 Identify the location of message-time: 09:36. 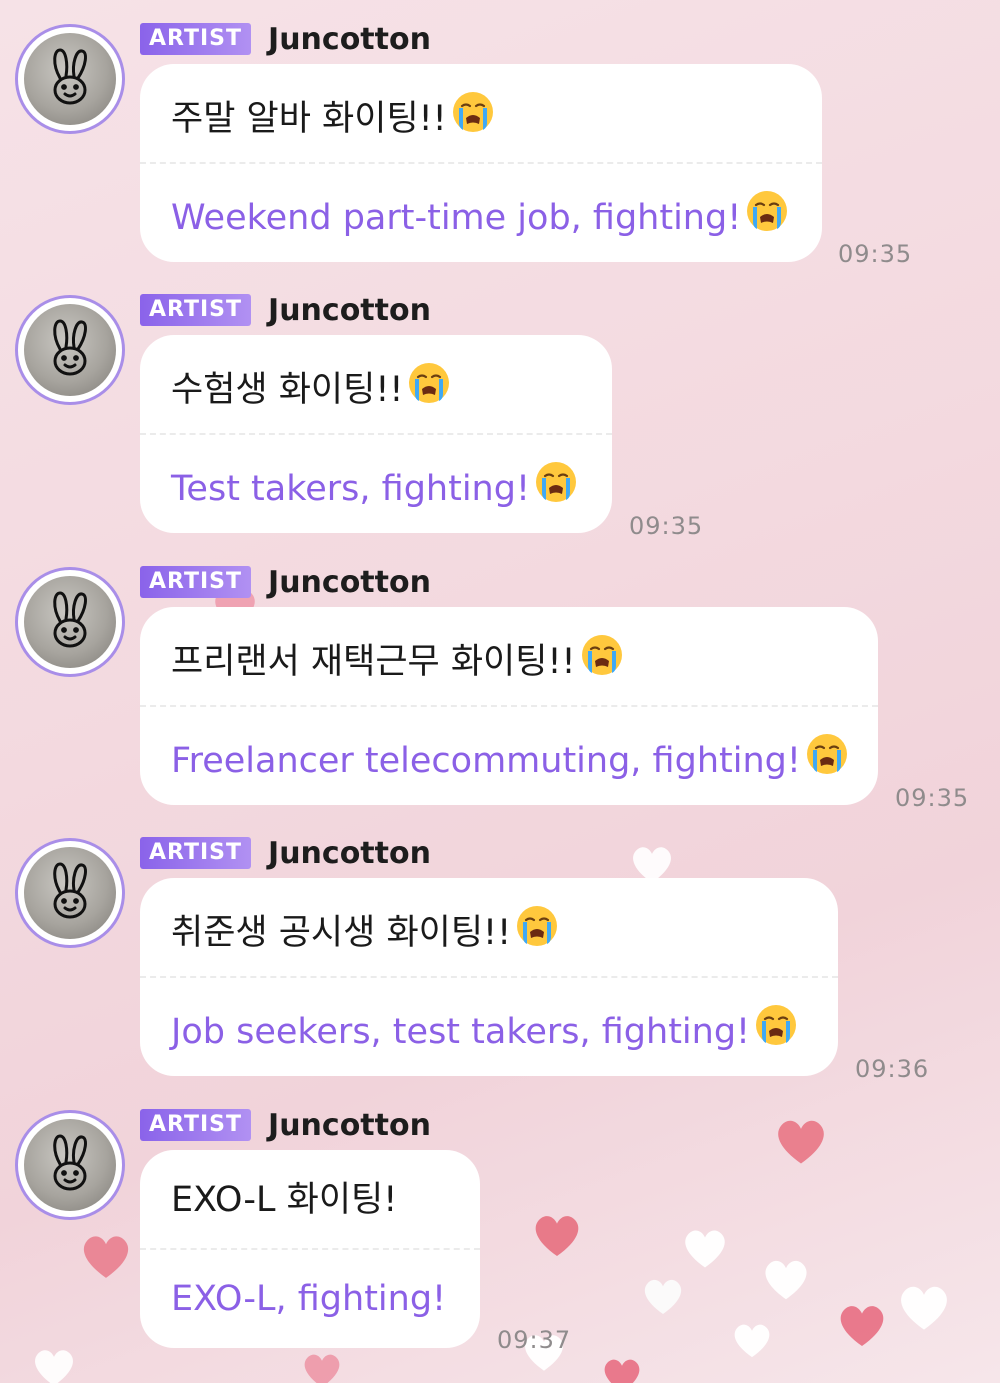
(892, 1069).